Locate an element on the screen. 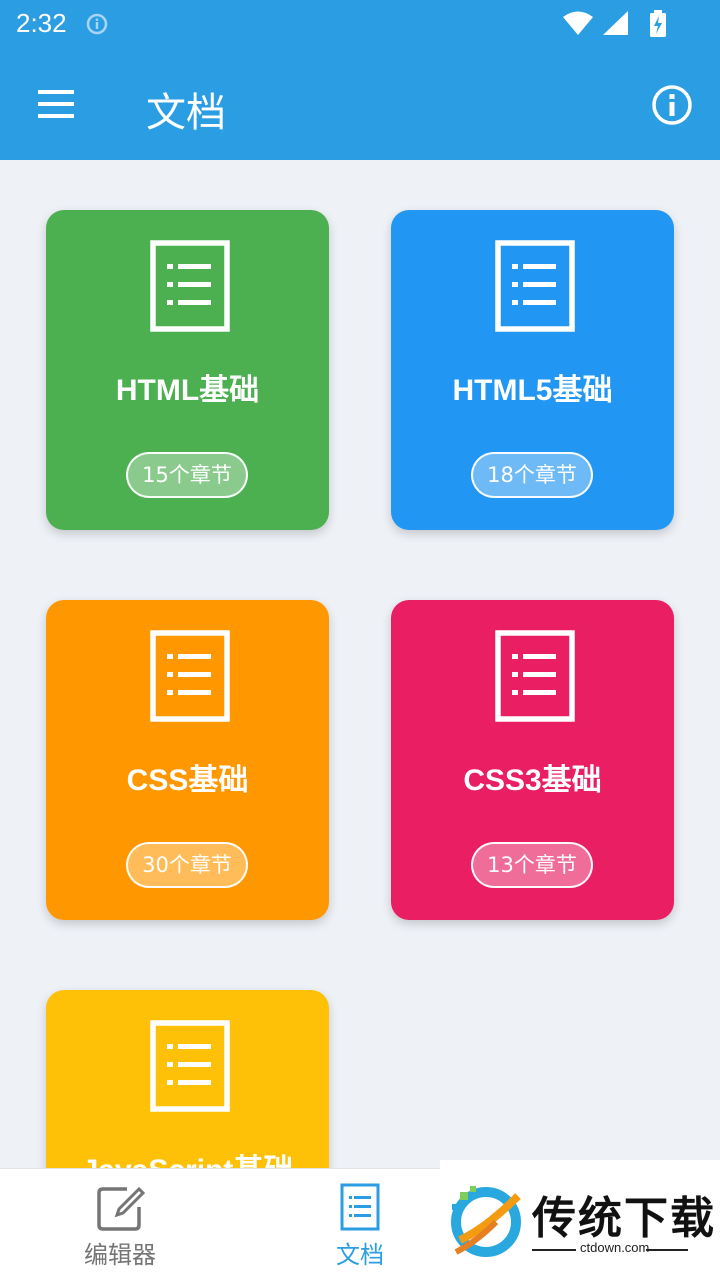 The image size is (720, 1280). nav-tab-editor: 编辑器 is located at coordinates (120, 1224).